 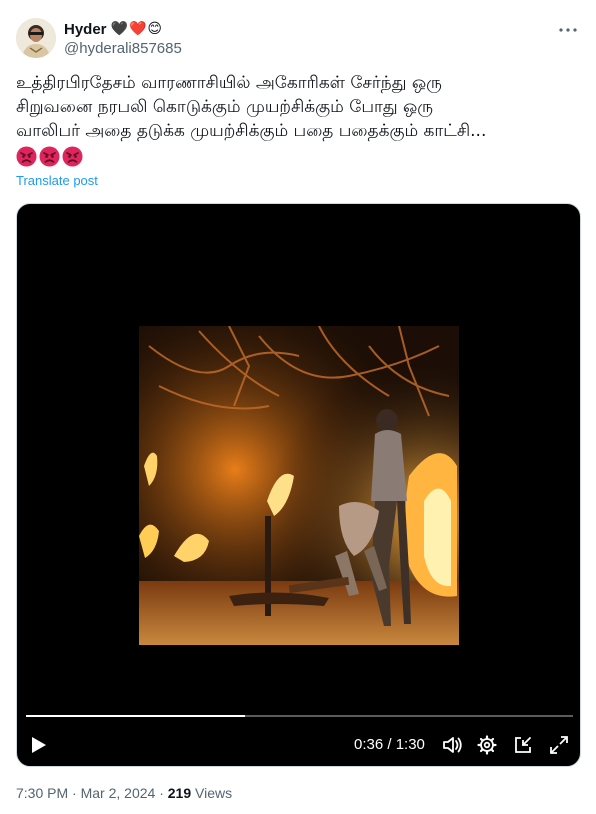 I want to click on post-time: 7:30 PM, so click(x=42, y=793).